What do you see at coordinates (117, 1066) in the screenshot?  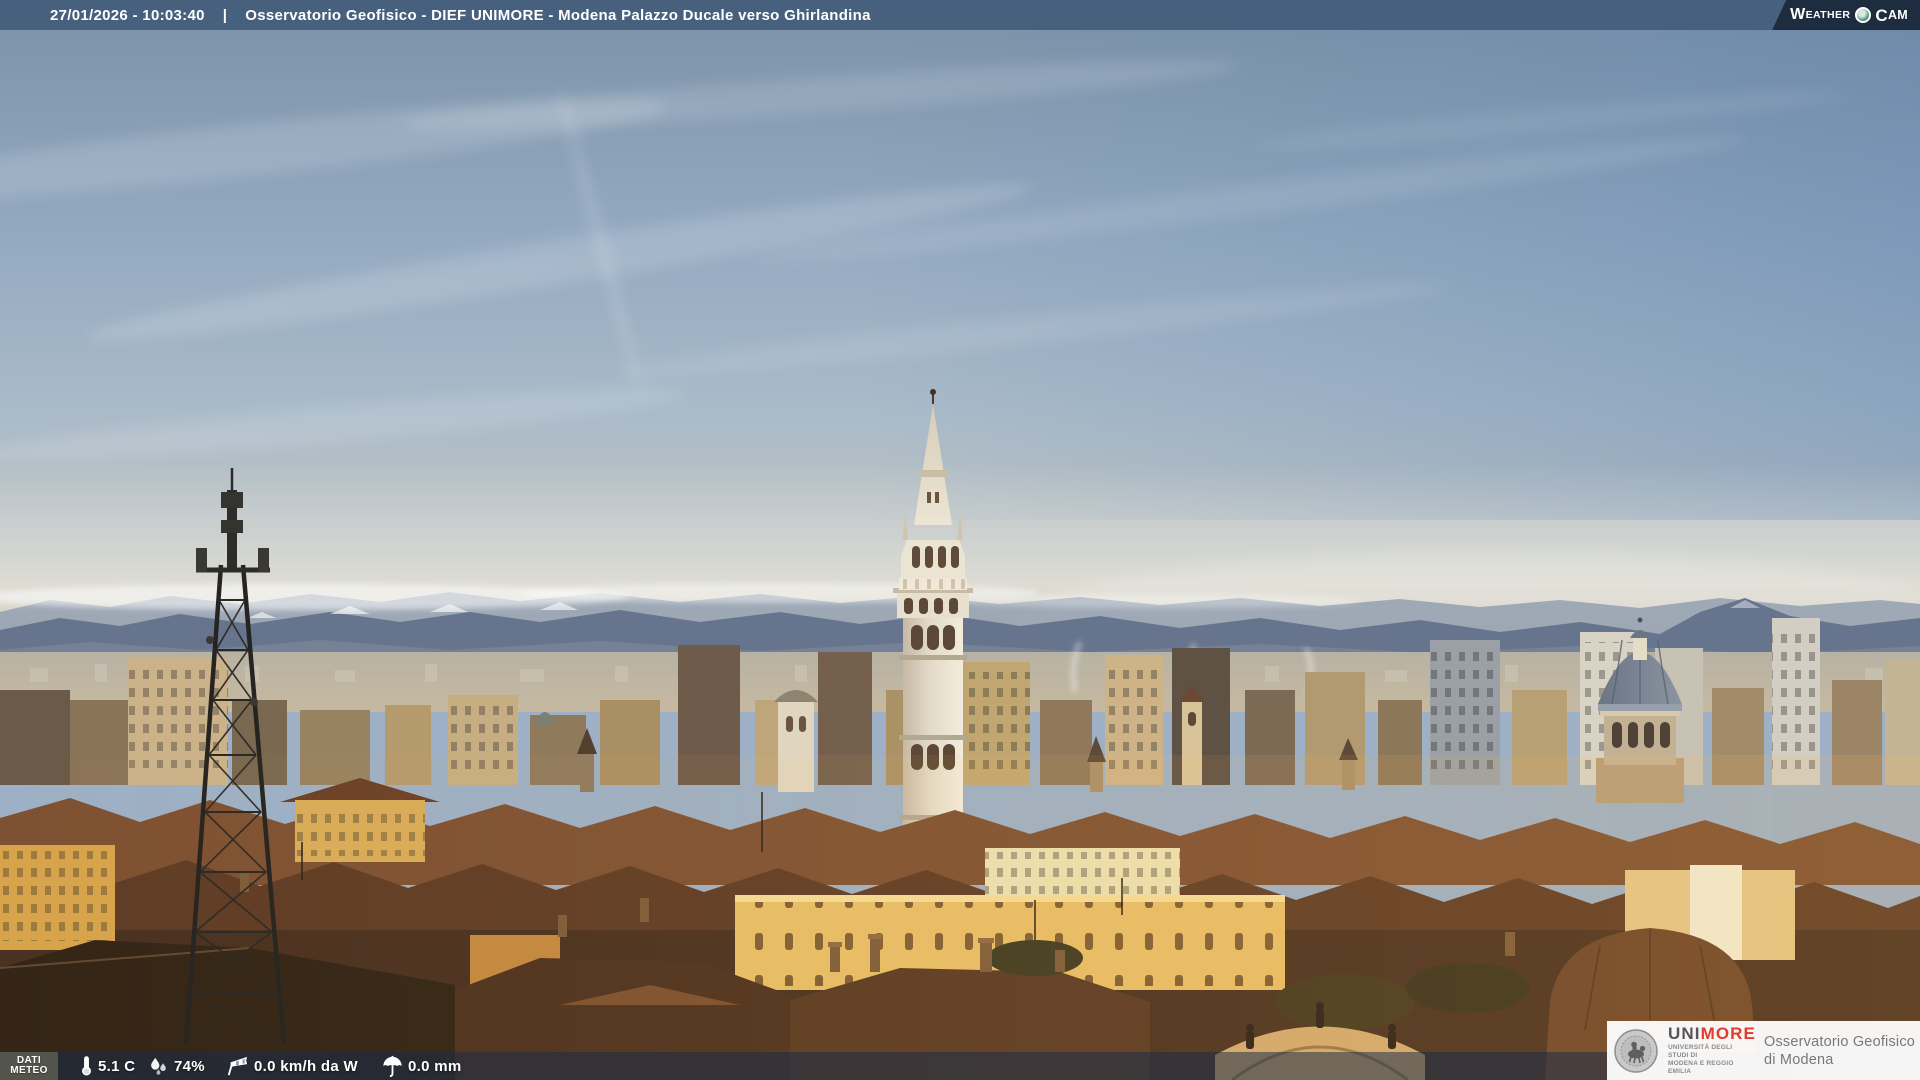 I see `temperature-value: 5.1 C` at bounding box center [117, 1066].